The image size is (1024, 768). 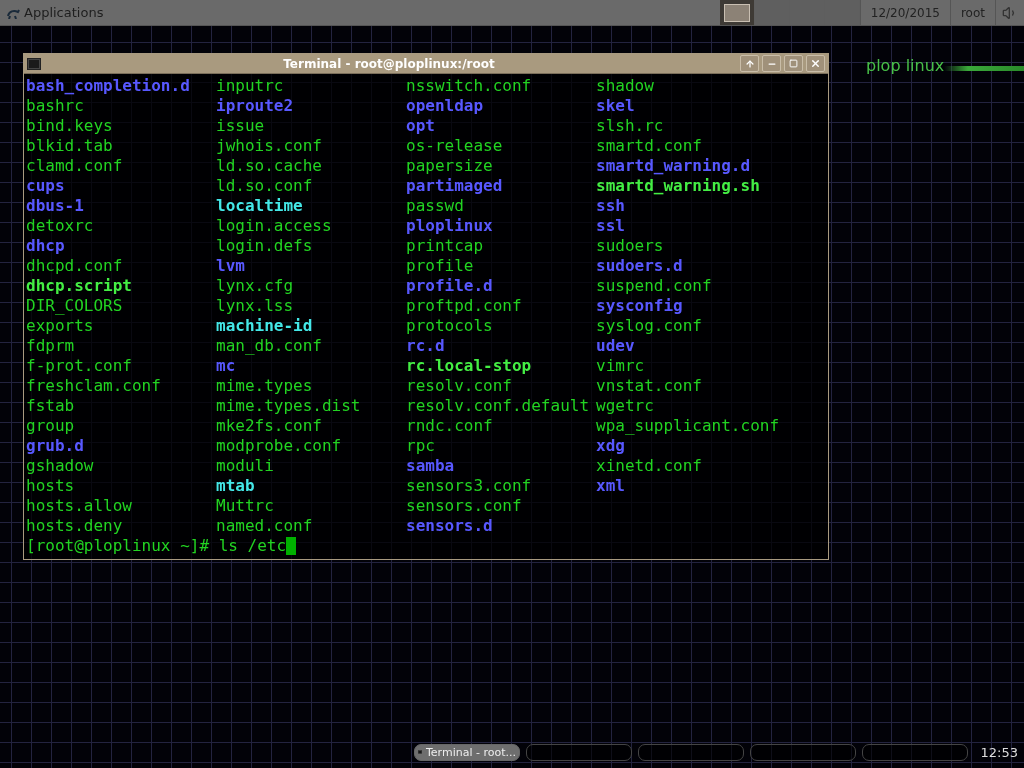 What do you see at coordinates (55, 206) in the screenshot?
I see `file-entry: dbus-1` at bounding box center [55, 206].